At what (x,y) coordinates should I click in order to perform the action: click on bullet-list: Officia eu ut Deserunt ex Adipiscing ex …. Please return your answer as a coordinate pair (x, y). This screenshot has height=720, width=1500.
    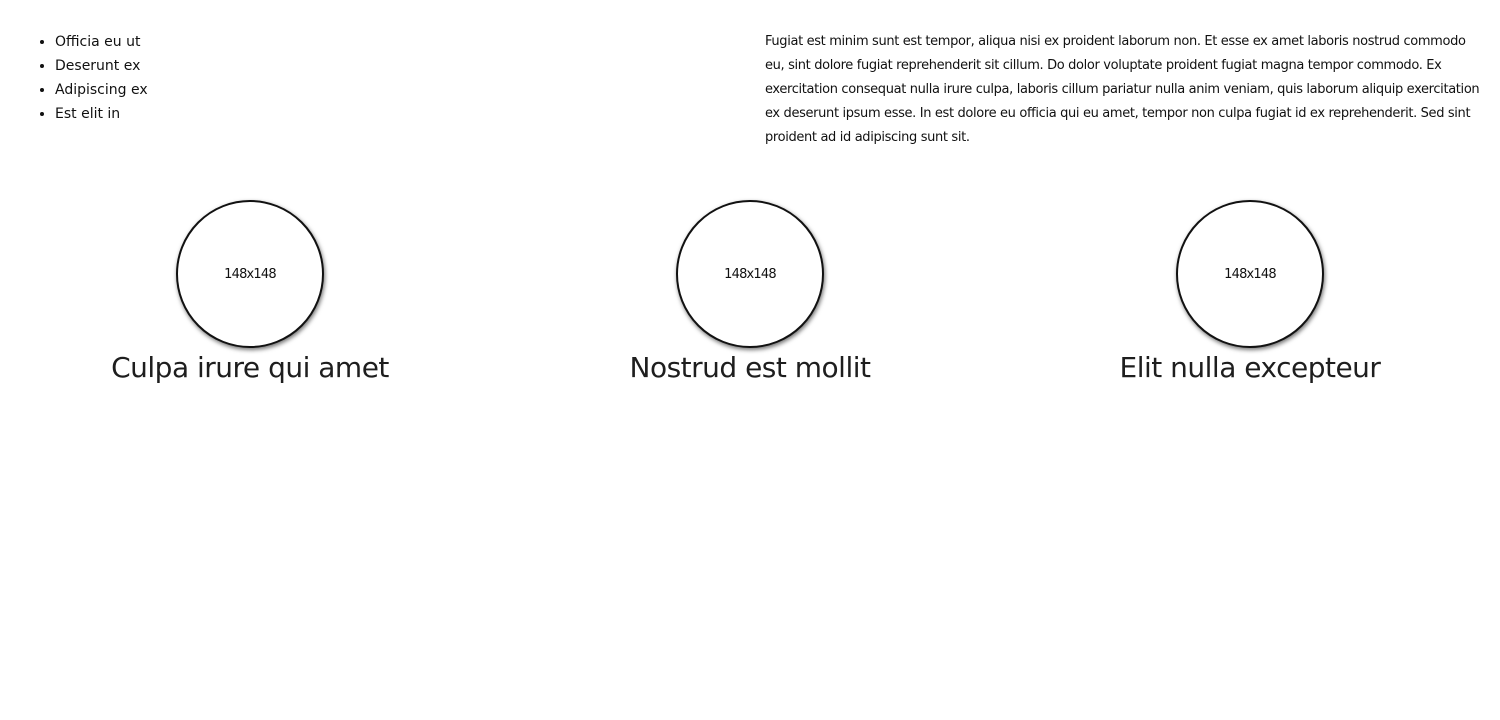
    Looking at the image, I should click on (84, 78).